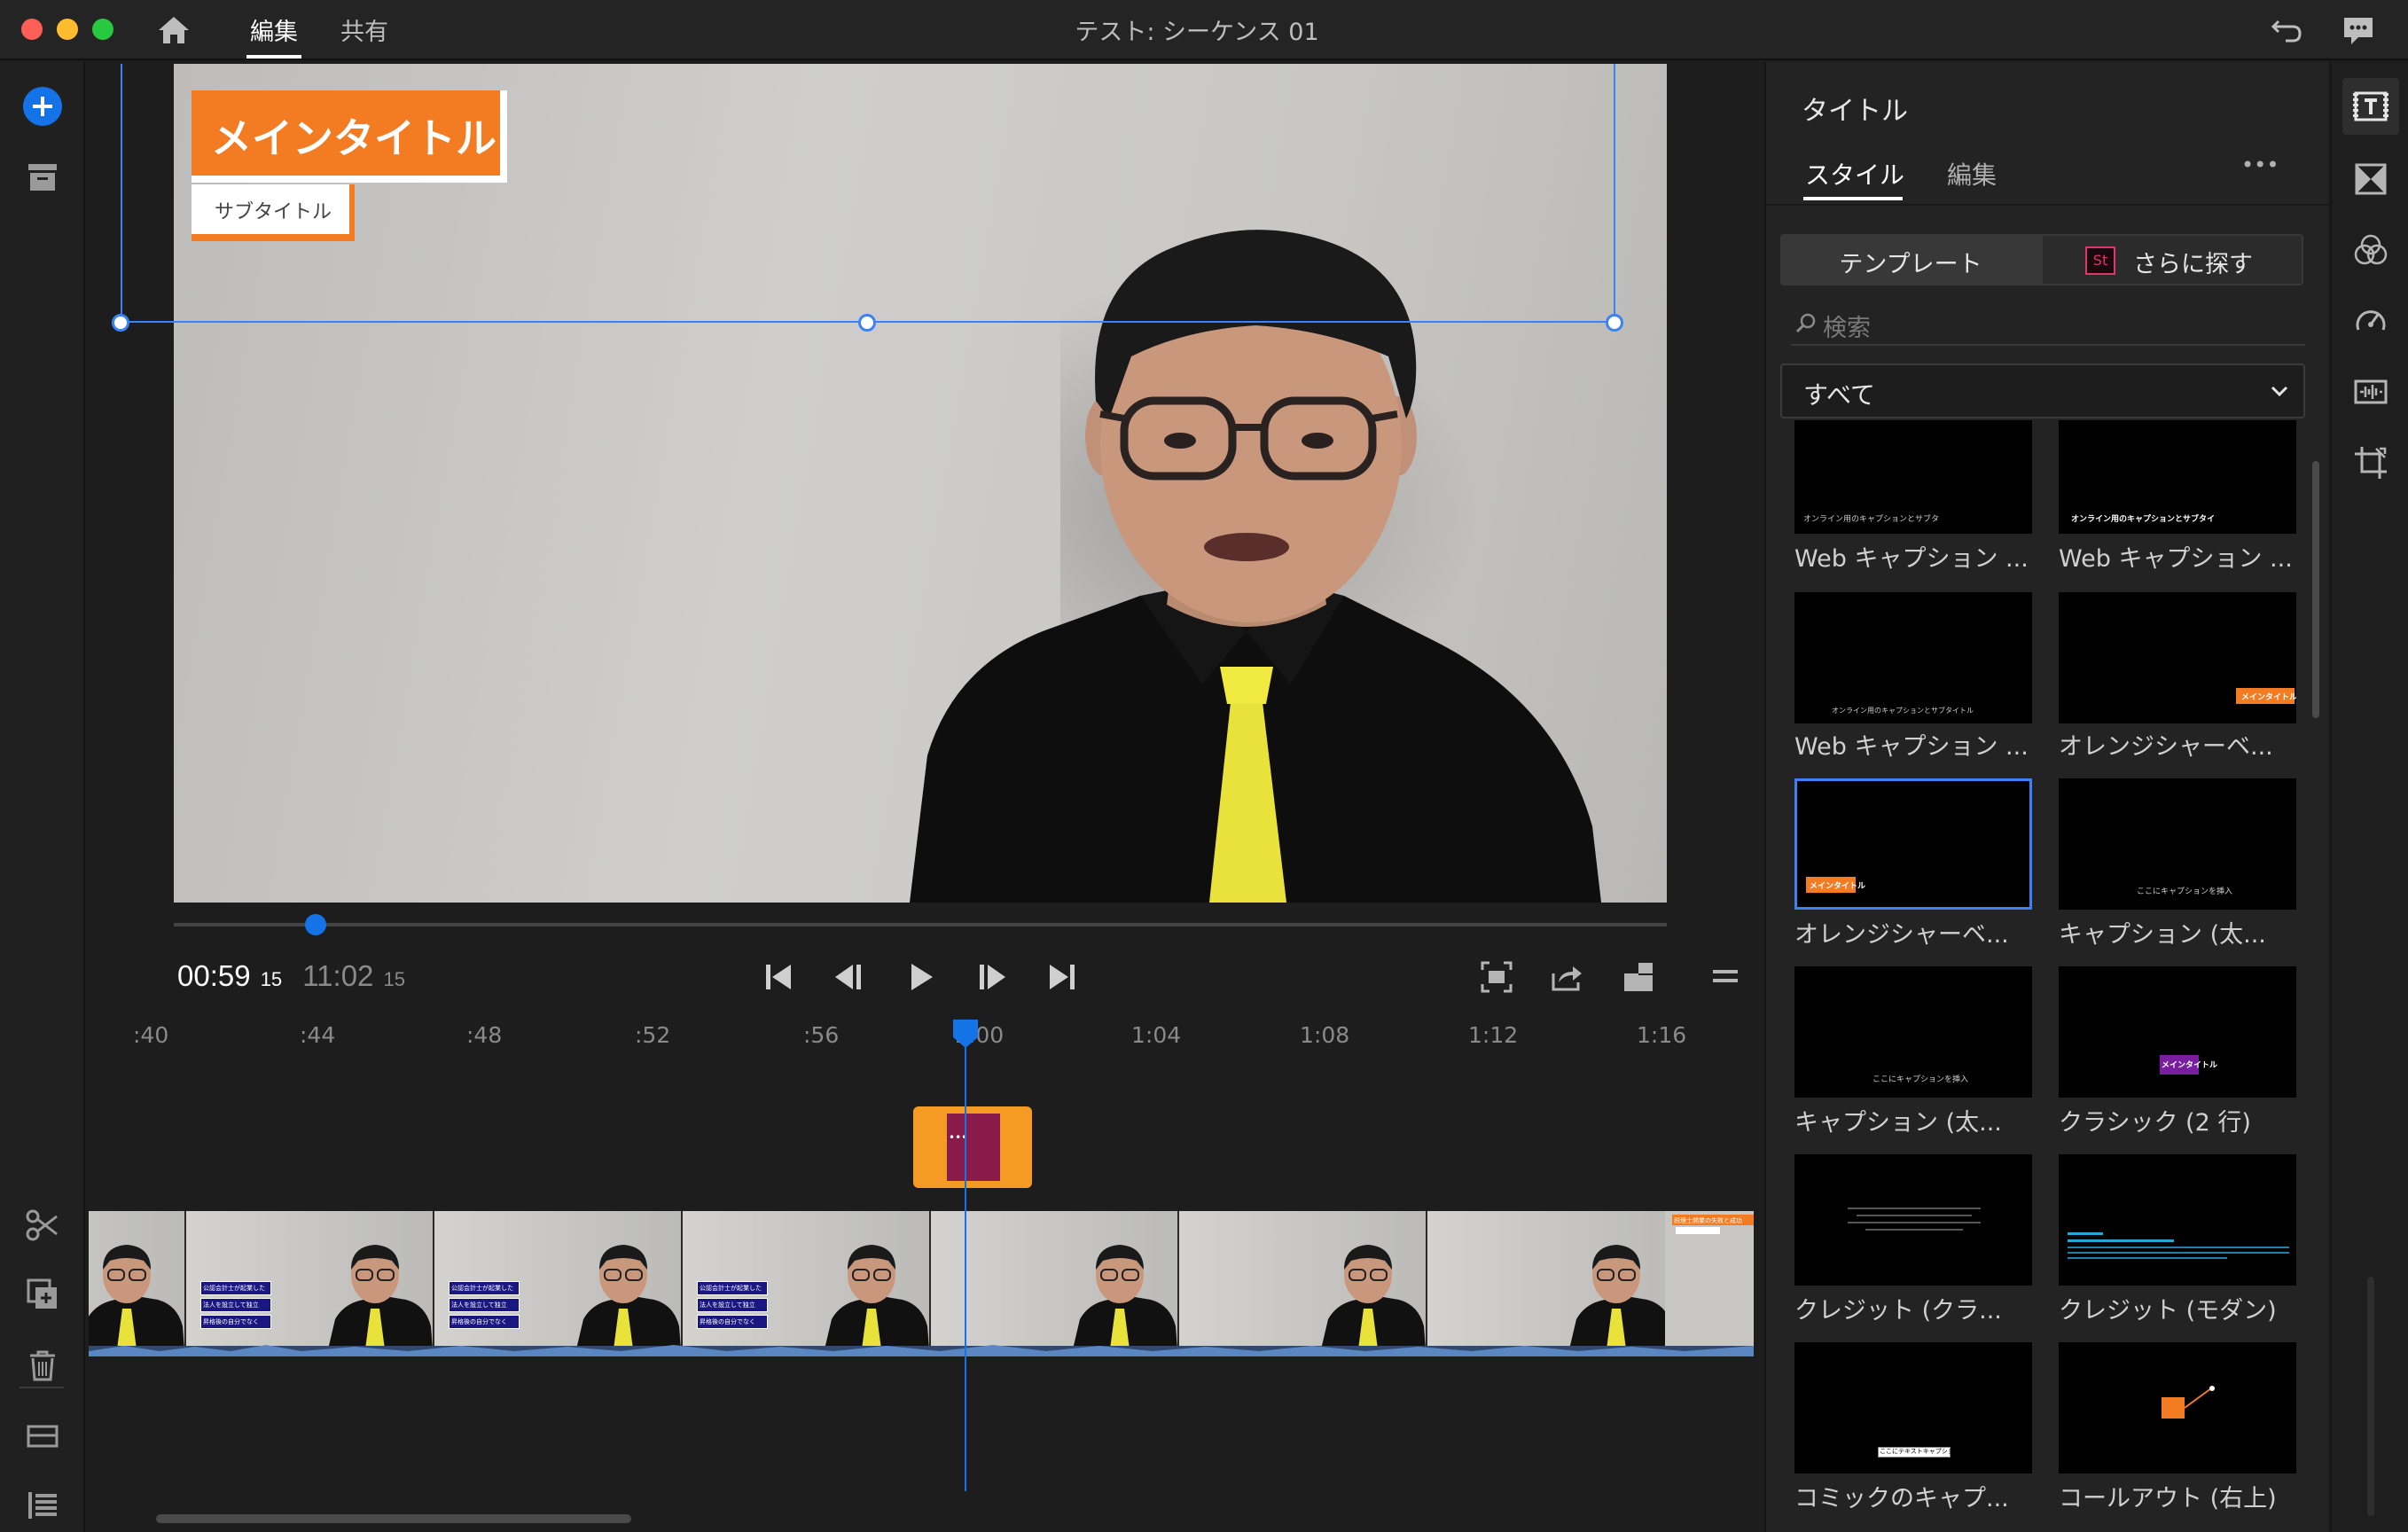 Image resolution: width=2408 pixels, height=1532 pixels. Describe the element at coordinates (67, 29) in the screenshot. I see `minimize-window-button` at that location.